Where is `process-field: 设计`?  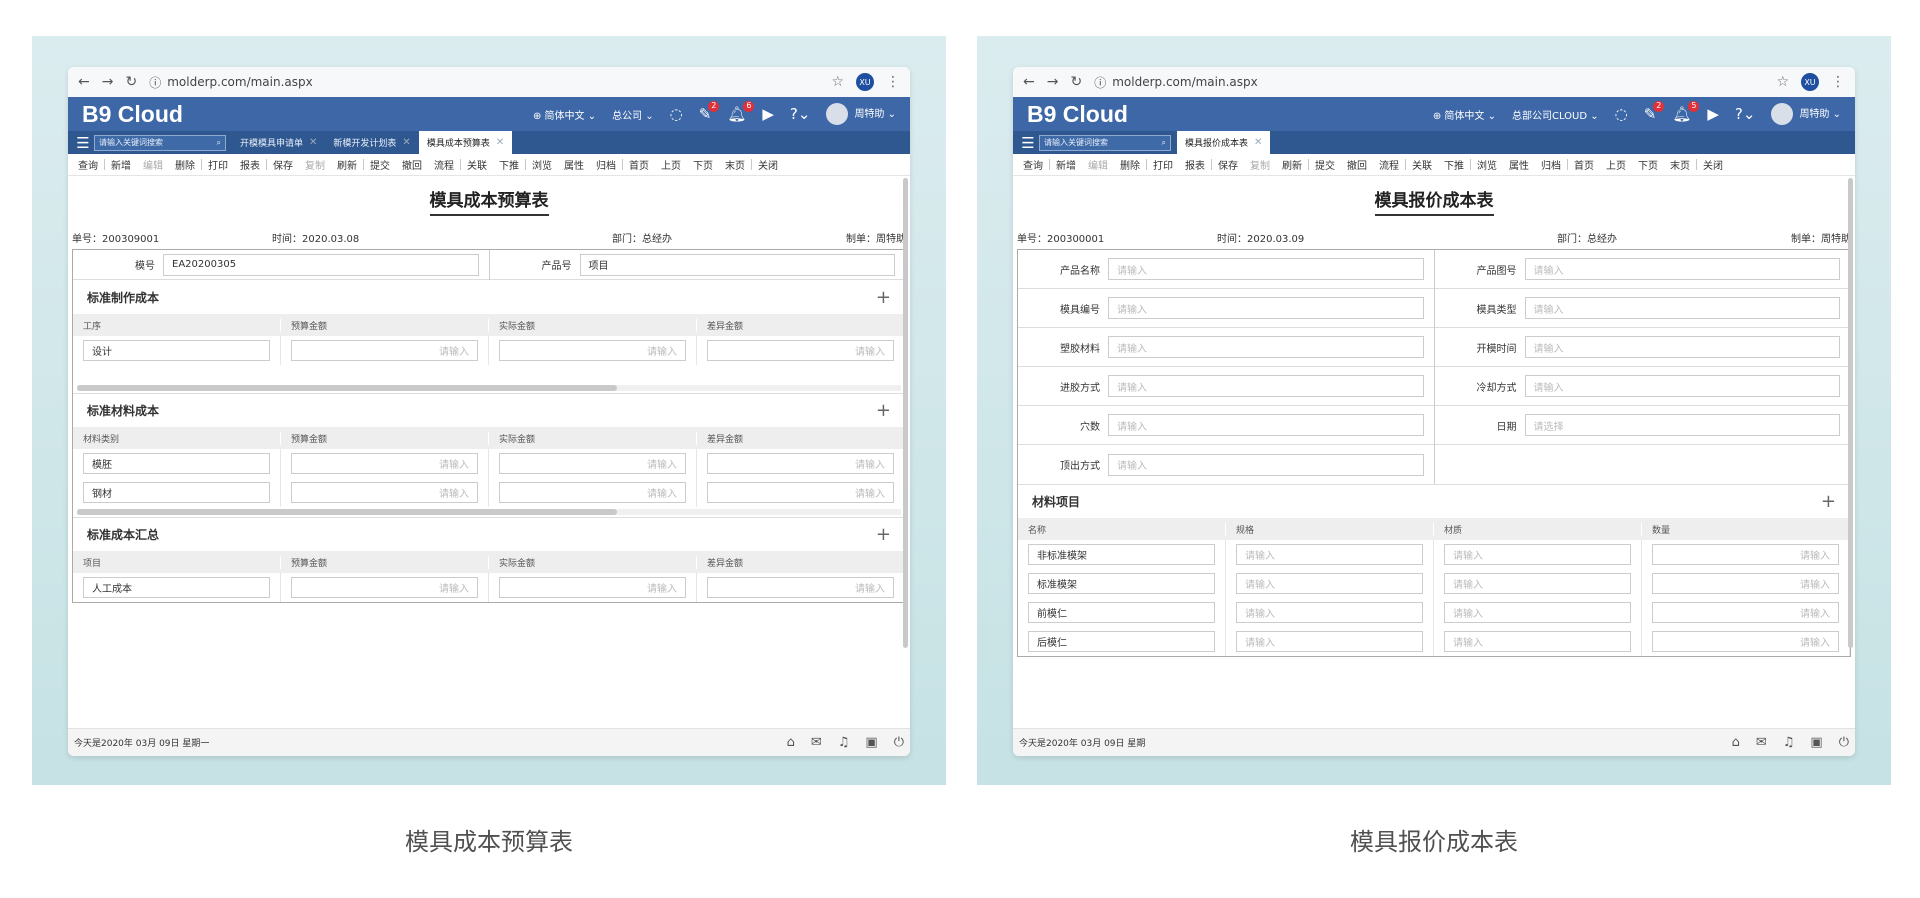
process-field: 设计 is located at coordinates (176, 350).